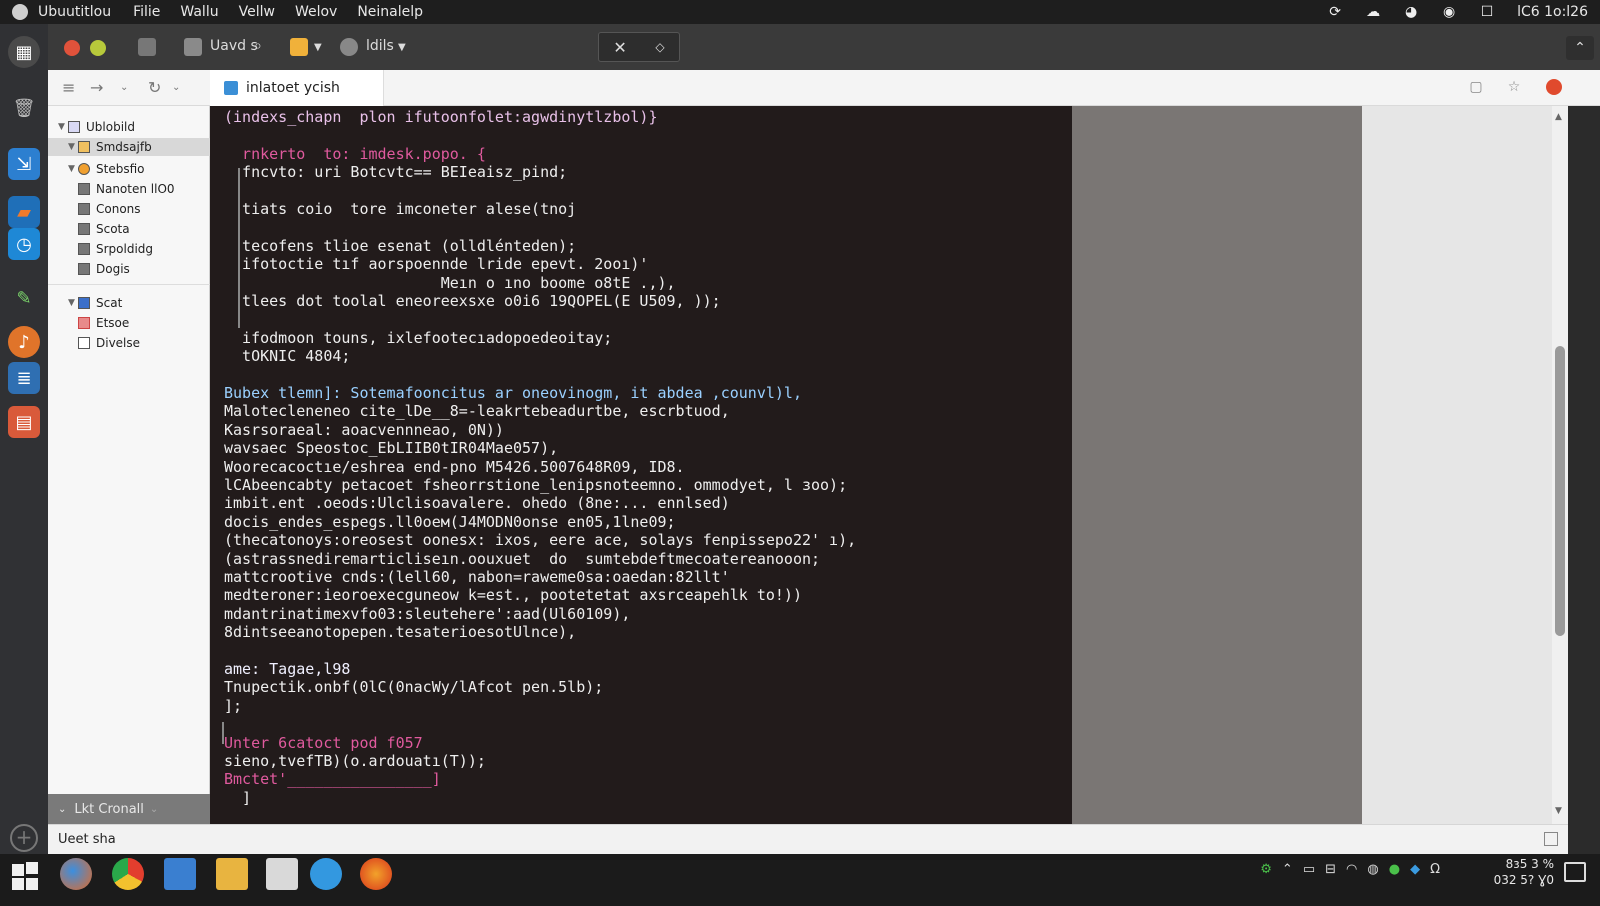 The width and height of the screenshot is (1600, 906). What do you see at coordinates (1330, 869) in the screenshot?
I see `network-icon: ⊟` at bounding box center [1330, 869].